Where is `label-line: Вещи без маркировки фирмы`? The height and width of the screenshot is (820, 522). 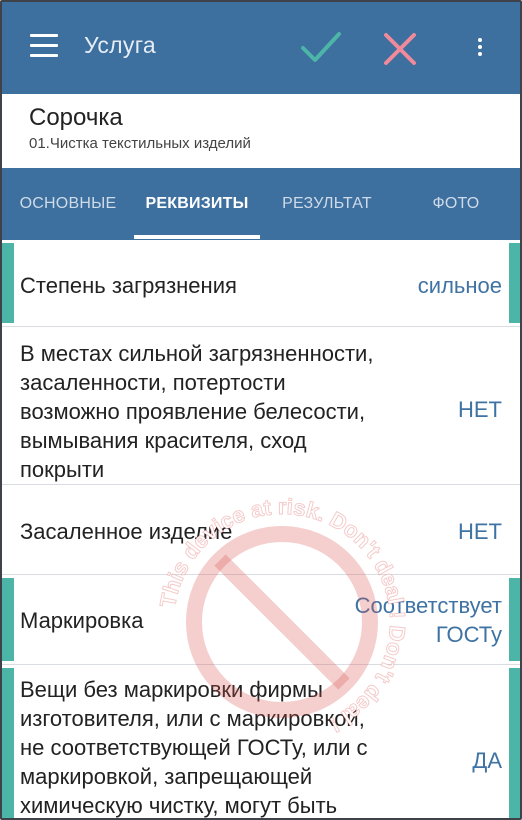 label-line: Вещи без маркировки фирмы is located at coordinates (171, 689).